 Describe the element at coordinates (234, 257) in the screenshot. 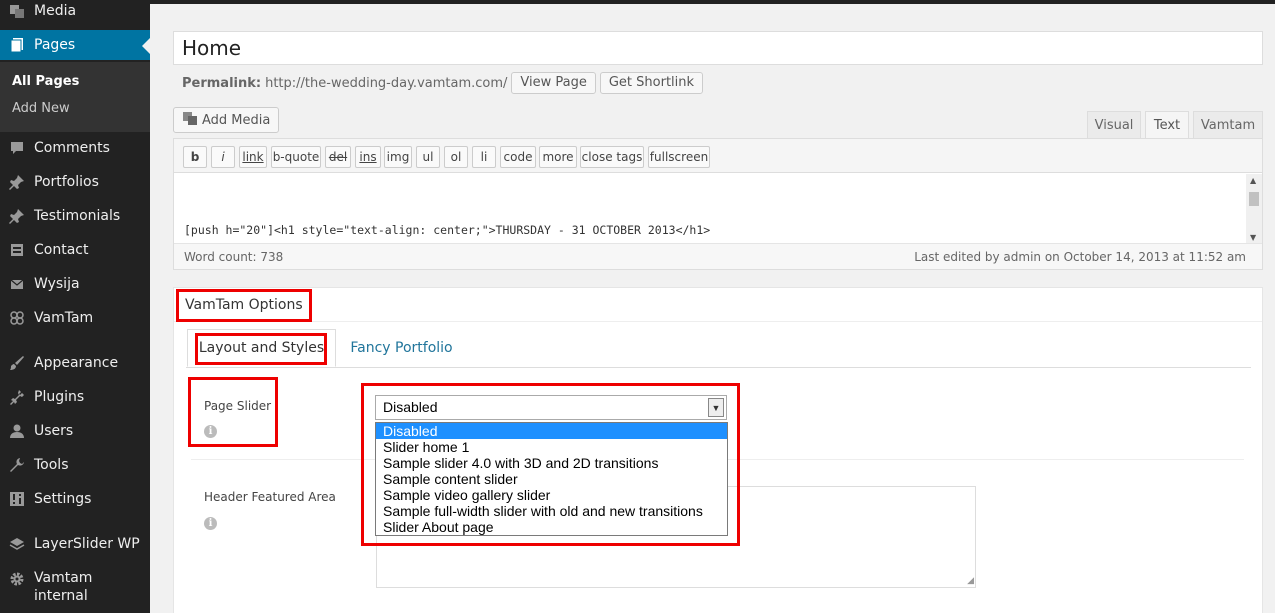

I see `word-count: Word count: 738` at that location.